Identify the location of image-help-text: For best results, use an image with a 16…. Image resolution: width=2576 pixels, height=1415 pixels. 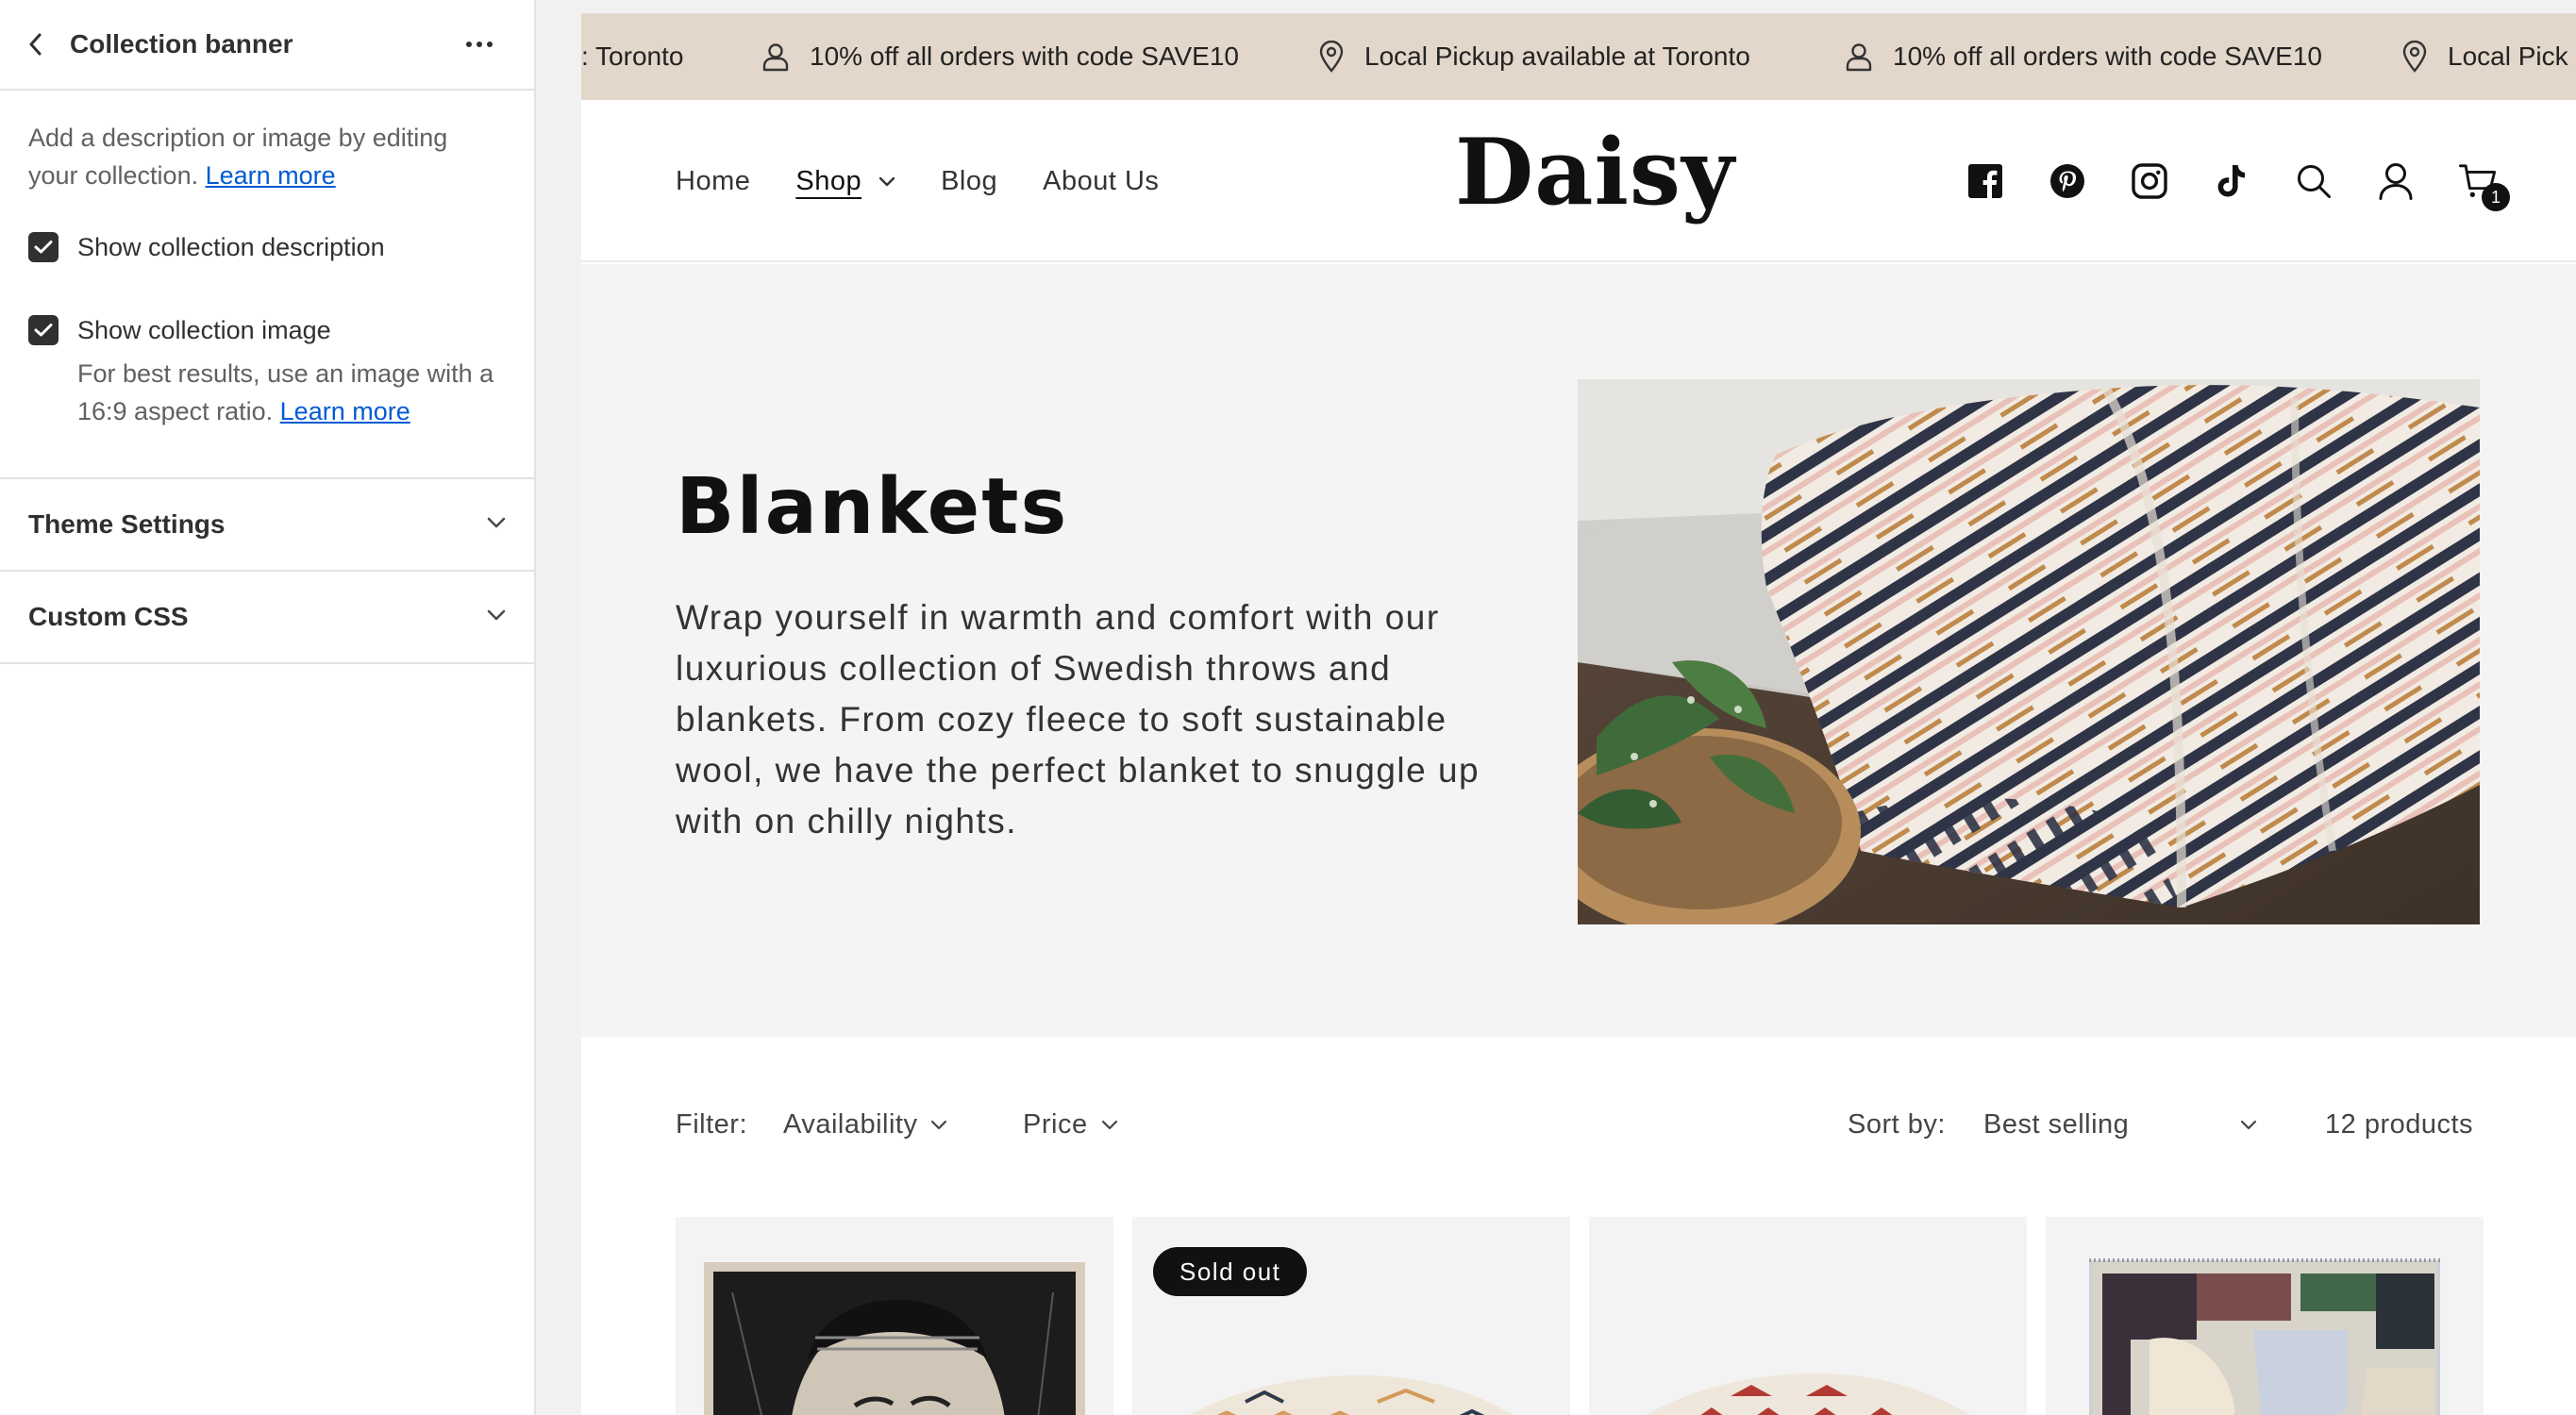
(303, 392).